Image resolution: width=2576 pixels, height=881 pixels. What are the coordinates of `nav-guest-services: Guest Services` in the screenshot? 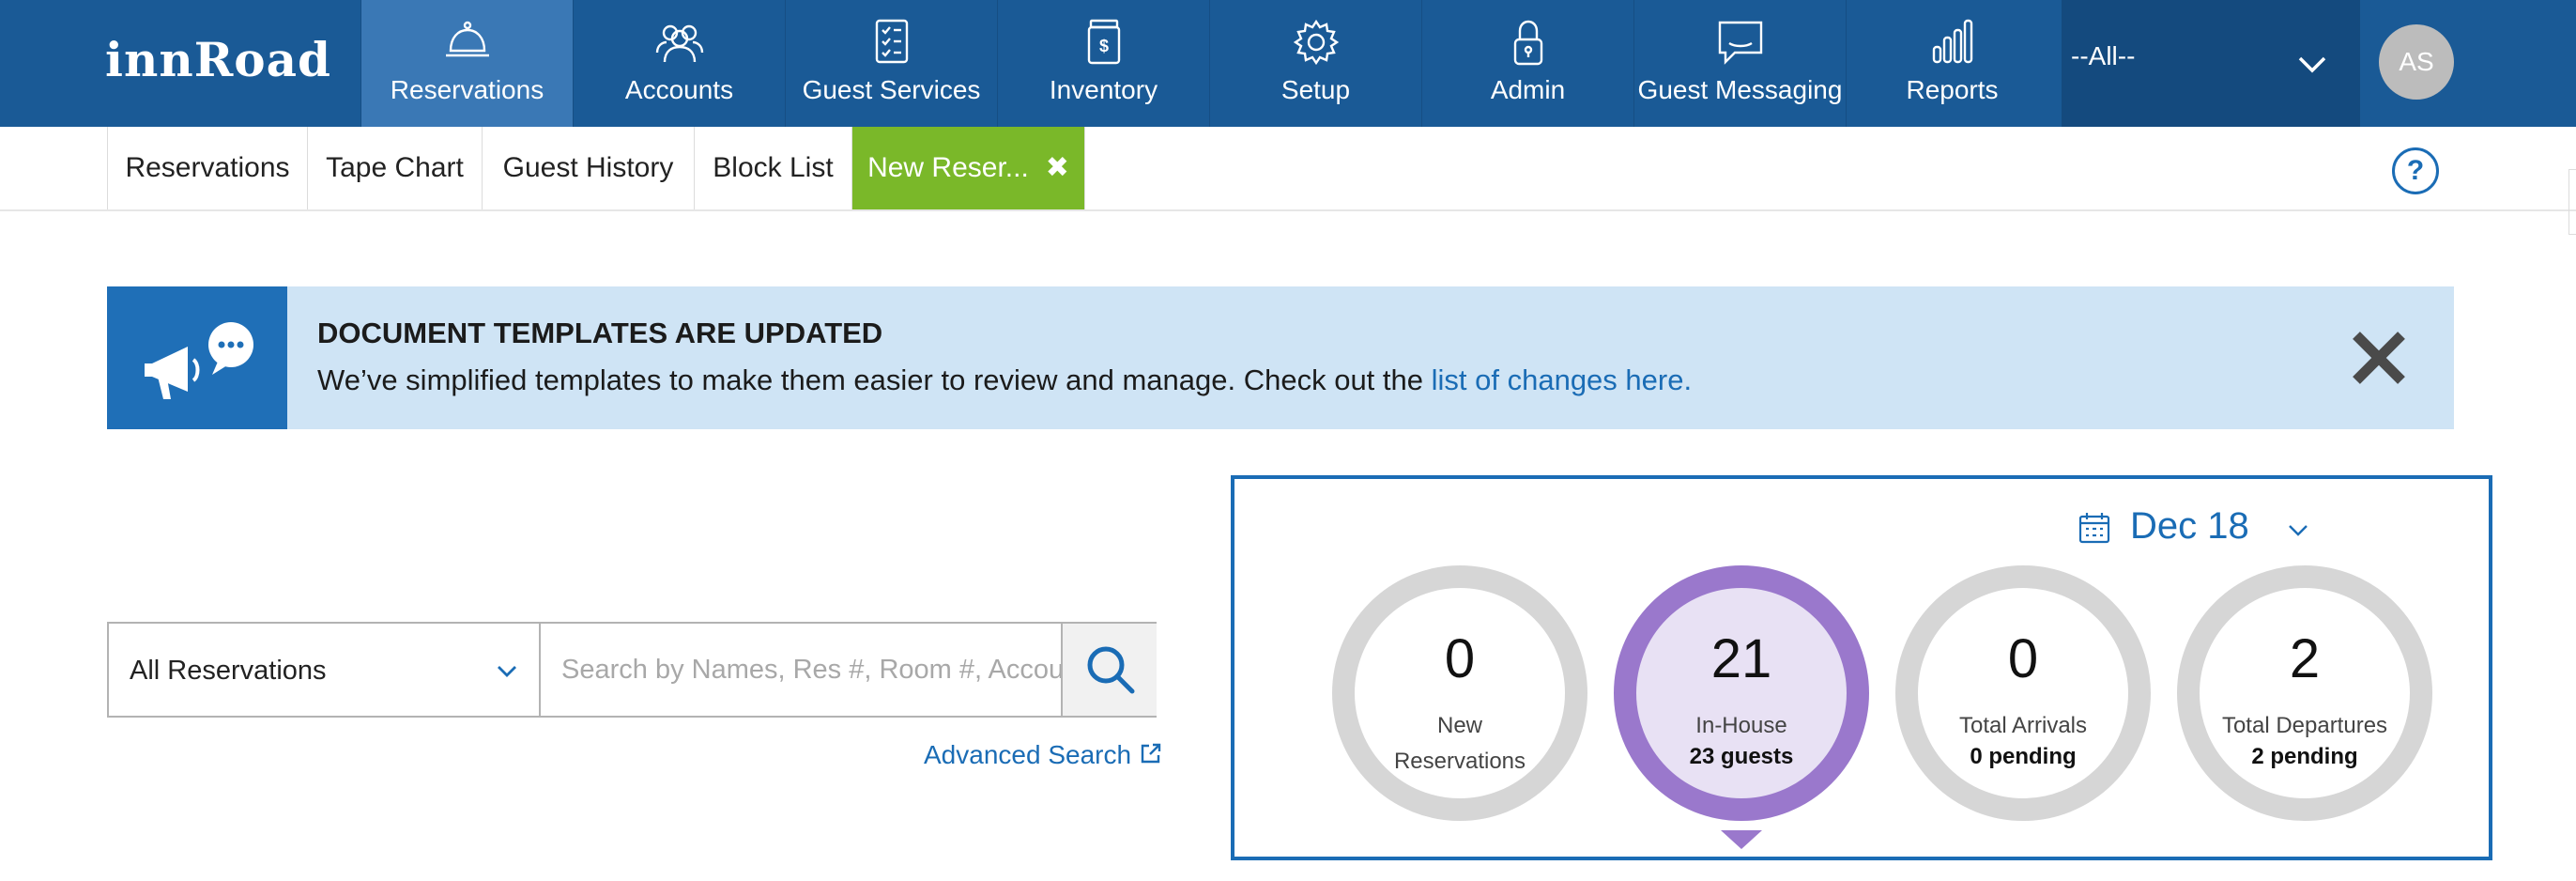 It's located at (891, 63).